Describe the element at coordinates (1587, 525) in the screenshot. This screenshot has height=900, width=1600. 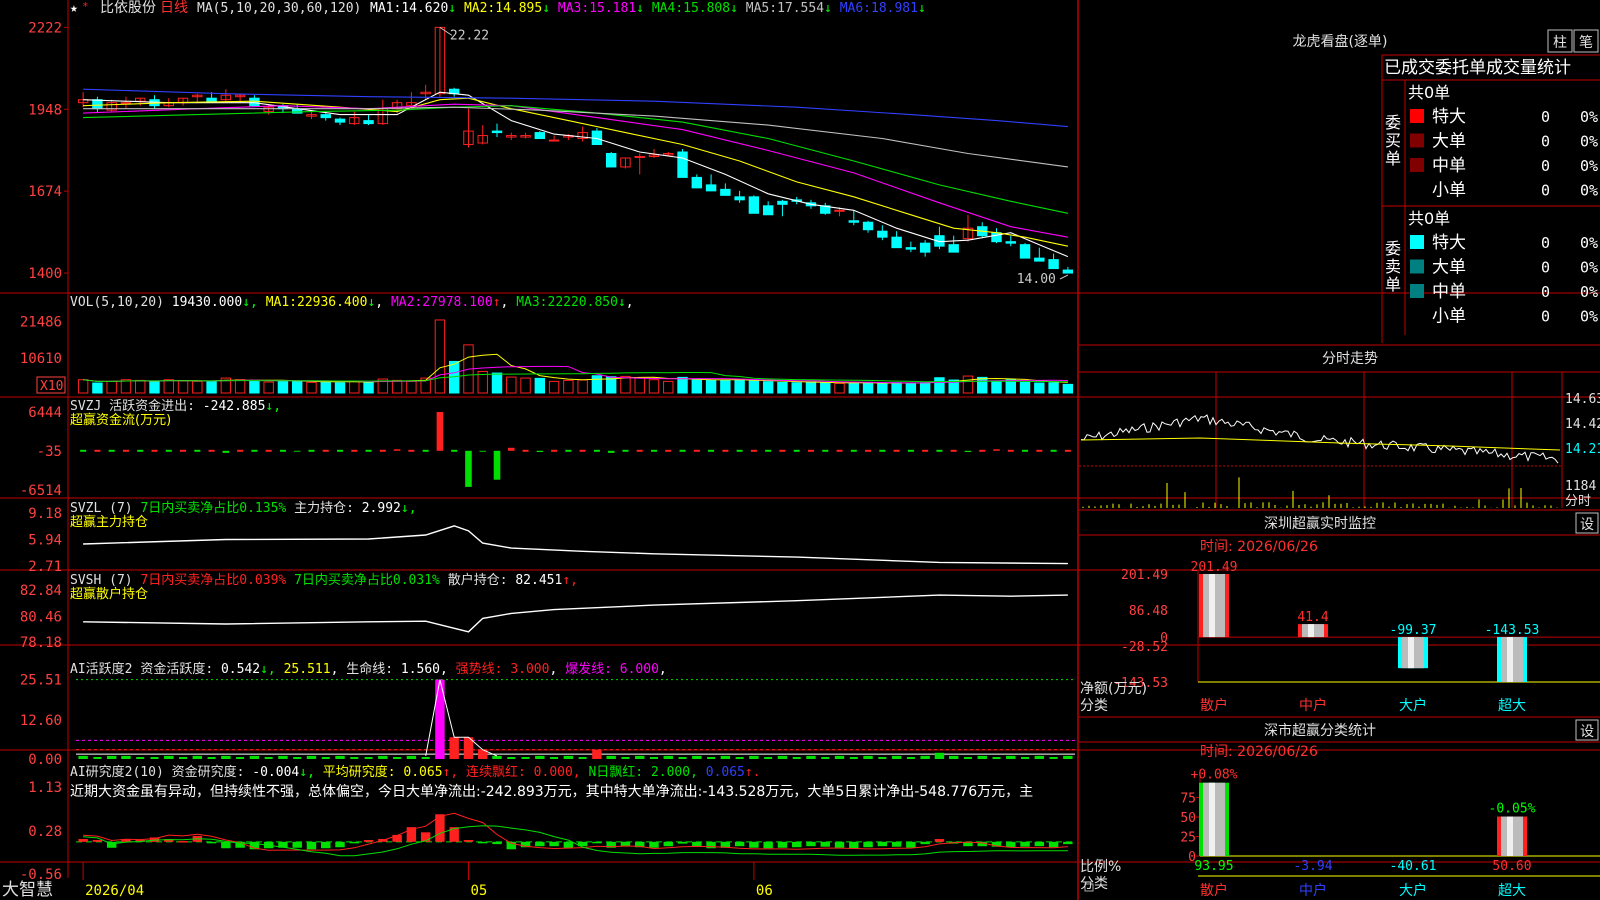
I see `monitor-settings-label: 设` at that location.